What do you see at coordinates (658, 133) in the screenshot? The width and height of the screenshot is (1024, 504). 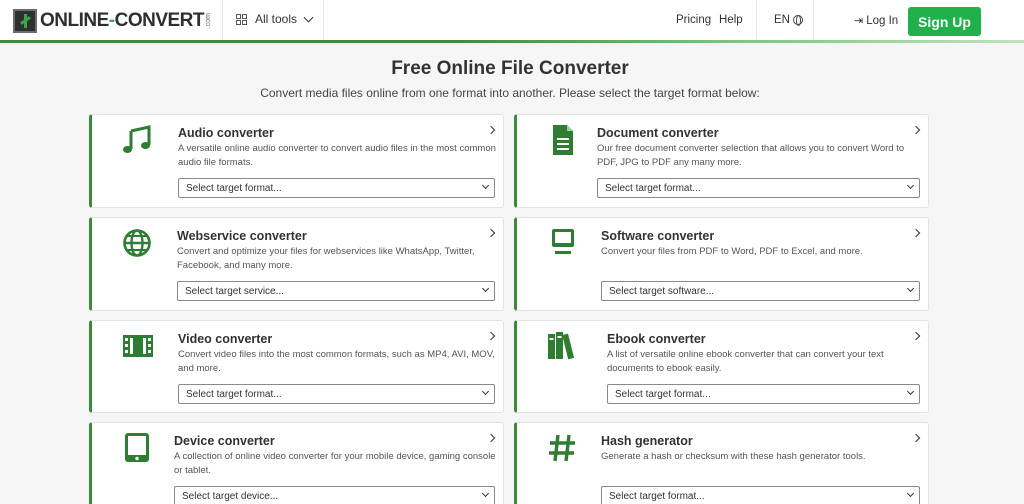 I see `card-title: Document converter` at bounding box center [658, 133].